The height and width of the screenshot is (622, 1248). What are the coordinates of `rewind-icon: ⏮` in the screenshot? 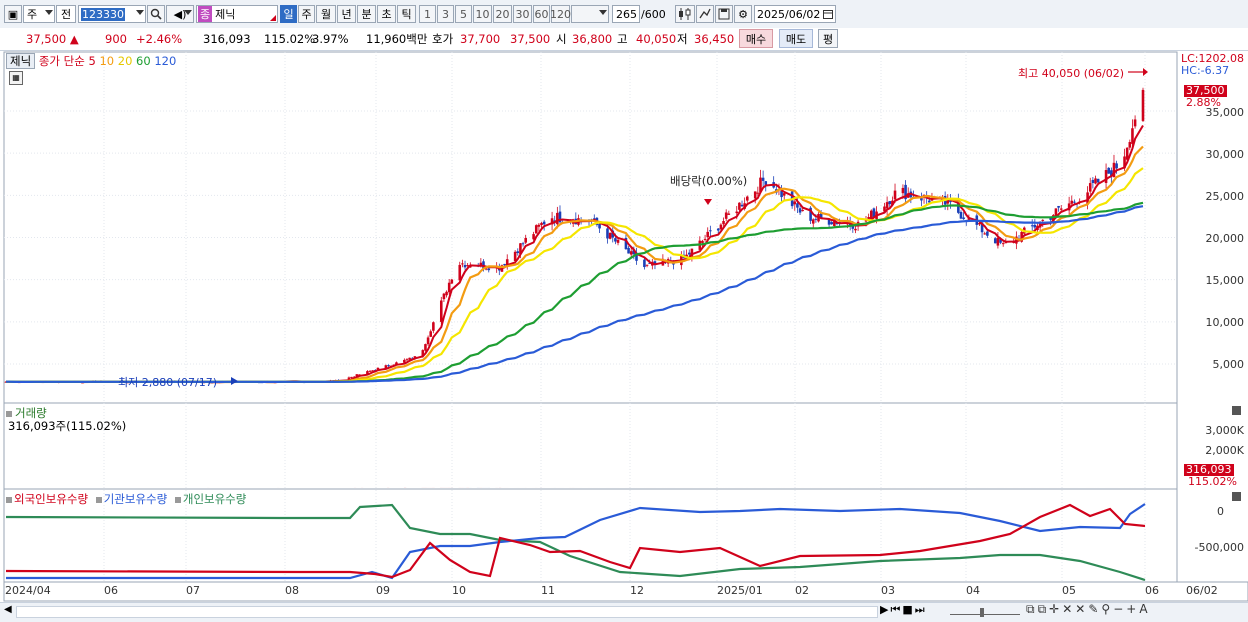 It's located at (896, 609).